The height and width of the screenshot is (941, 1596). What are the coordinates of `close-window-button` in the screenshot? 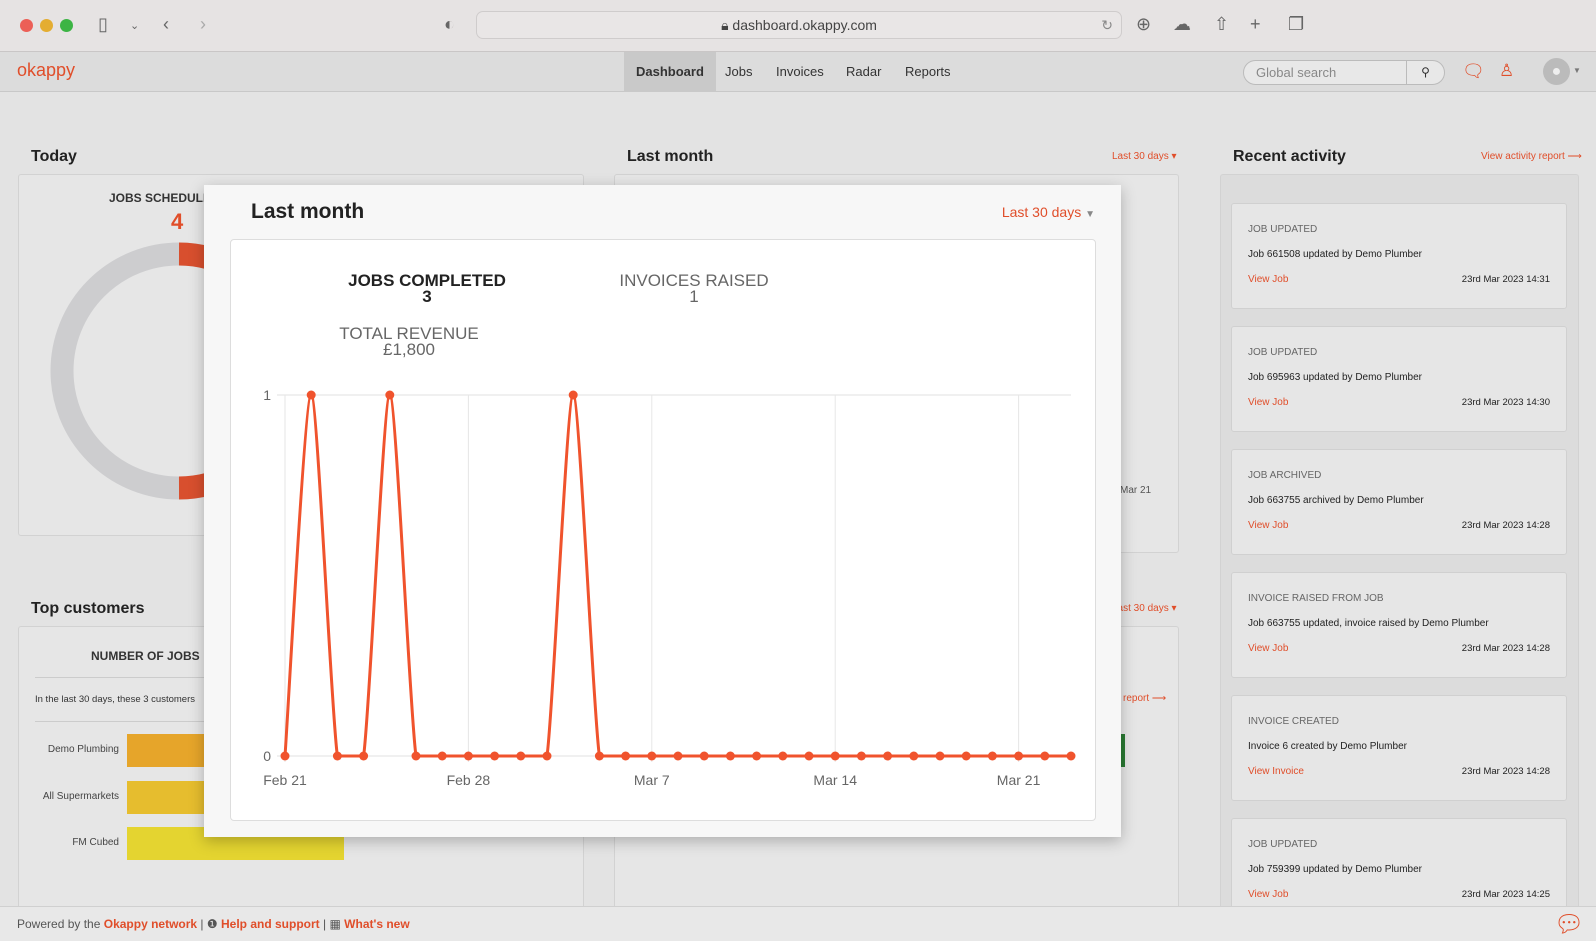 It's located at (26, 25).